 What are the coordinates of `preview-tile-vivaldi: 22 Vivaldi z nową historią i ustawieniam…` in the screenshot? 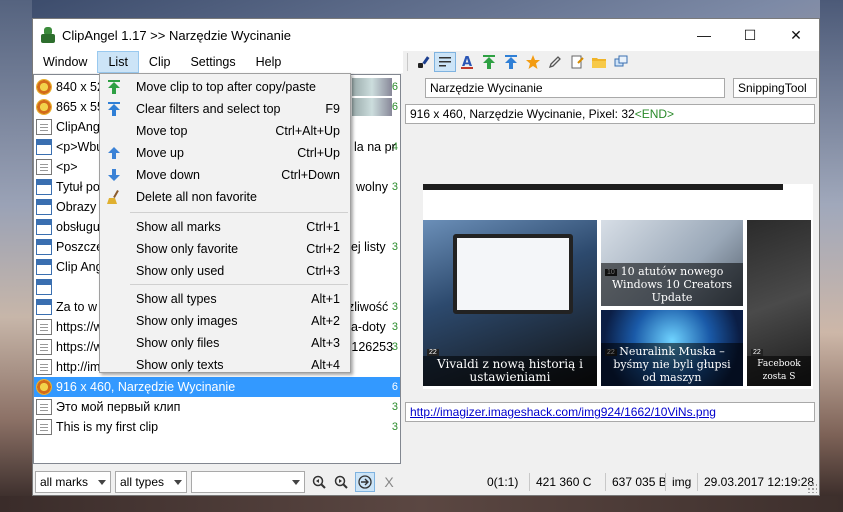 It's located at (510, 303).